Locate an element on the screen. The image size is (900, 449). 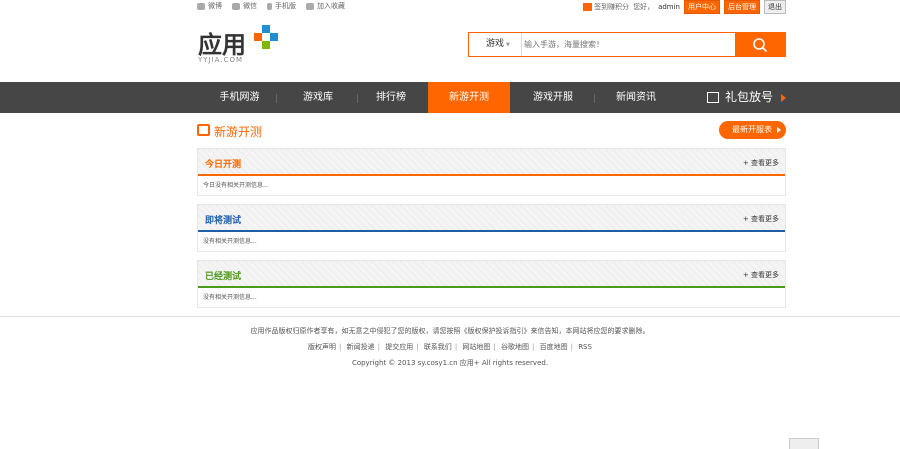
logo-domain: YYJIA.COM is located at coordinates (221, 60).